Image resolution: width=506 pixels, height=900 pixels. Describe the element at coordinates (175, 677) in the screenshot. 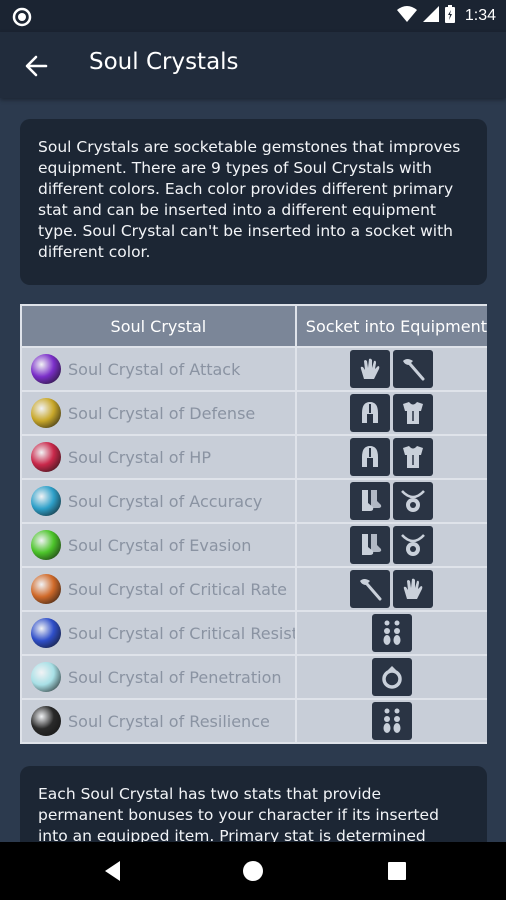

I see `crystal-name: Soul Crystal of Penetration` at that location.